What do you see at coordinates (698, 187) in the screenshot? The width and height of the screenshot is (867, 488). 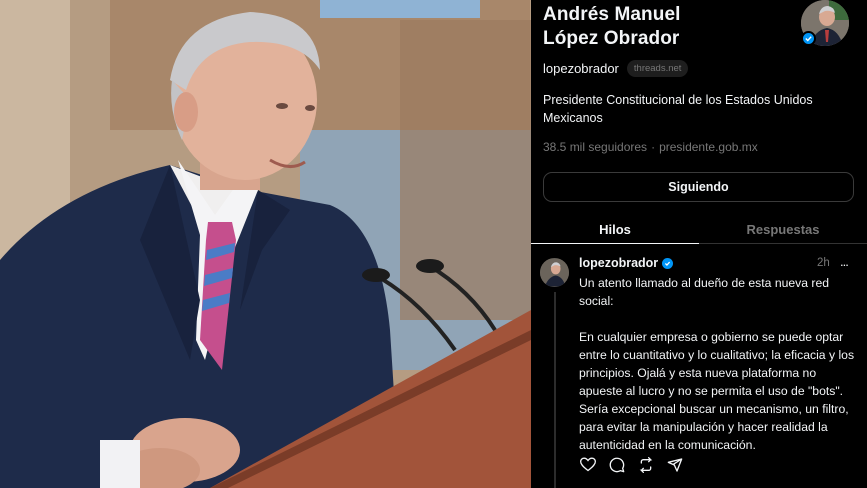 I see `following-button: Siguiendo` at bounding box center [698, 187].